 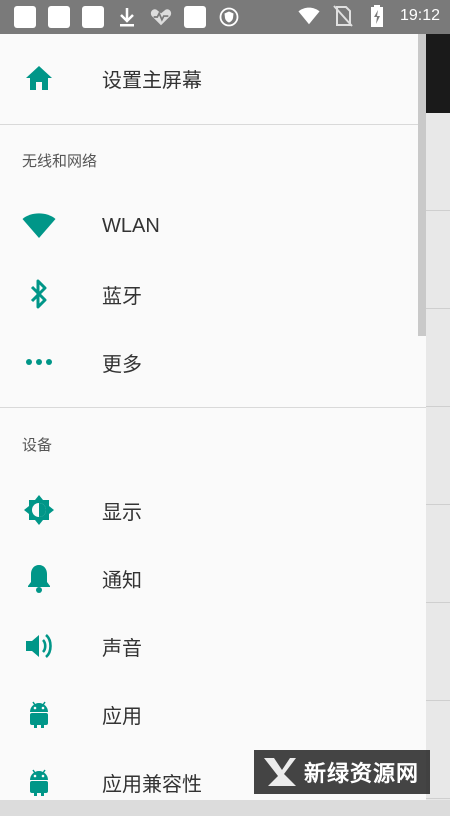 I want to click on drawer-item-label: 通知, so click(x=122, y=580).